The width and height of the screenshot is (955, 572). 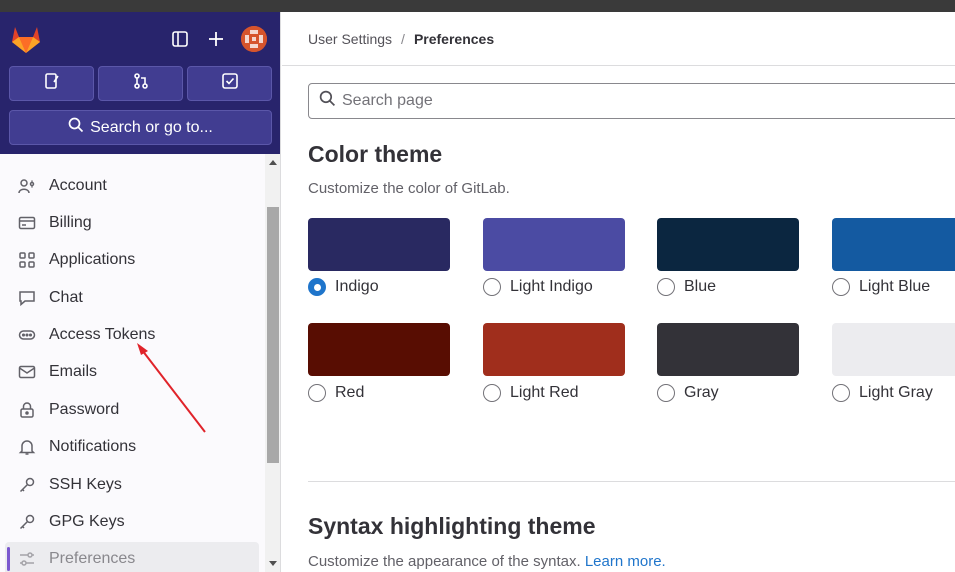 I want to click on mail-icon, so click(x=27, y=372).